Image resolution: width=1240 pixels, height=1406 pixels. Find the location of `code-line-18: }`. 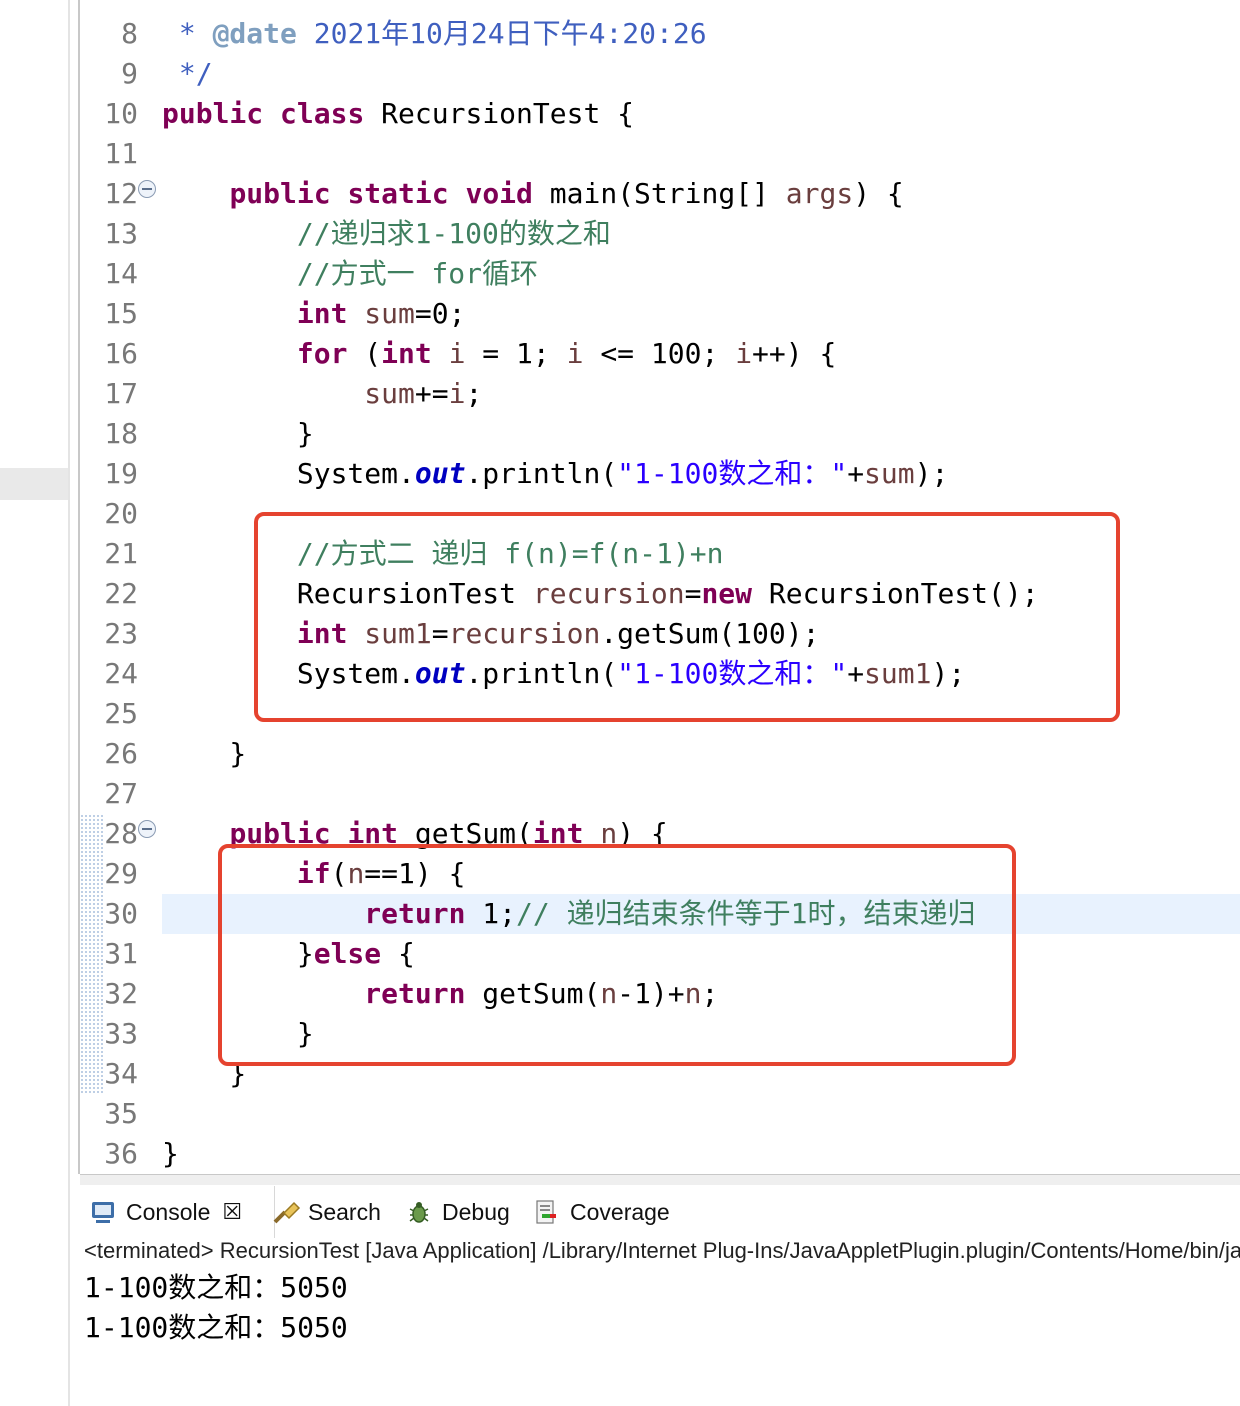

code-line-18: } is located at coordinates (238, 433).